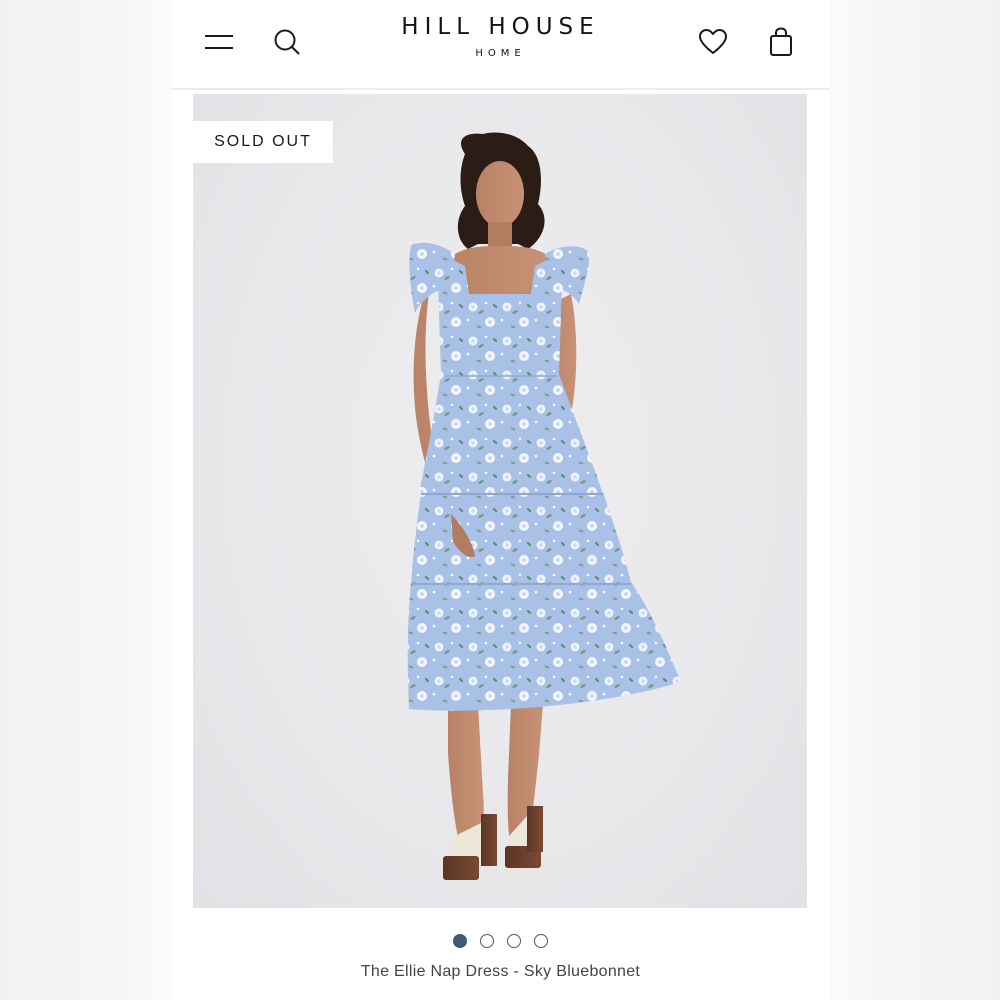 The image size is (1000, 1000). Describe the element at coordinates (500, 942) in the screenshot. I see `gallery-pagination` at that location.